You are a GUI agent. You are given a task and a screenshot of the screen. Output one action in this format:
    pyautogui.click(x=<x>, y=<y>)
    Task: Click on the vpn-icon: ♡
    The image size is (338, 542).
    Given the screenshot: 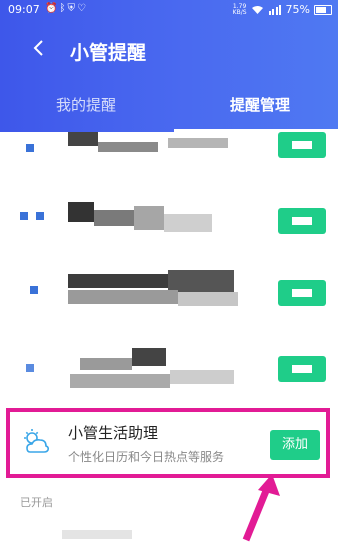 What is the action you would take?
    pyautogui.click(x=82, y=8)
    